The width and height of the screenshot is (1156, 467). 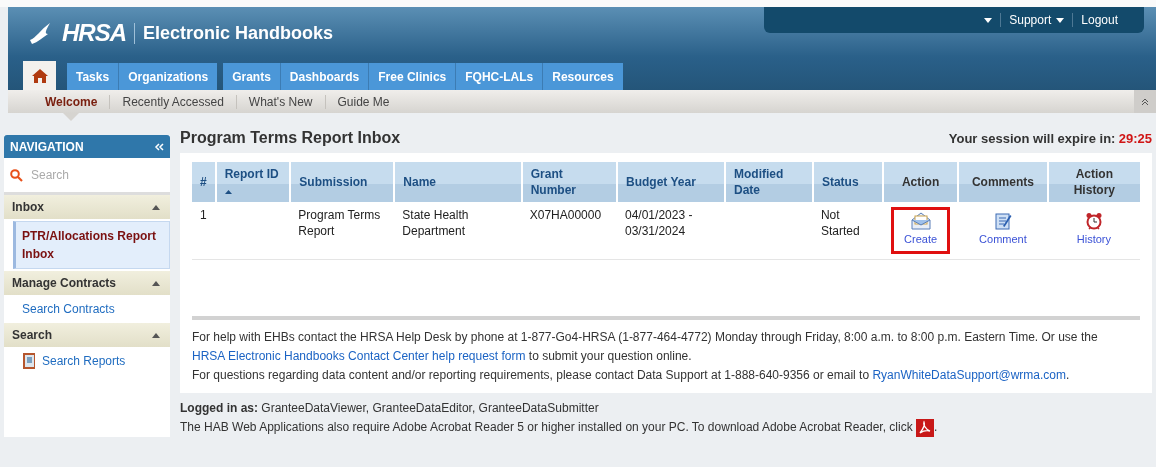 What do you see at coordinates (848, 182) in the screenshot?
I see `column-header: Status` at bounding box center [848, 182].